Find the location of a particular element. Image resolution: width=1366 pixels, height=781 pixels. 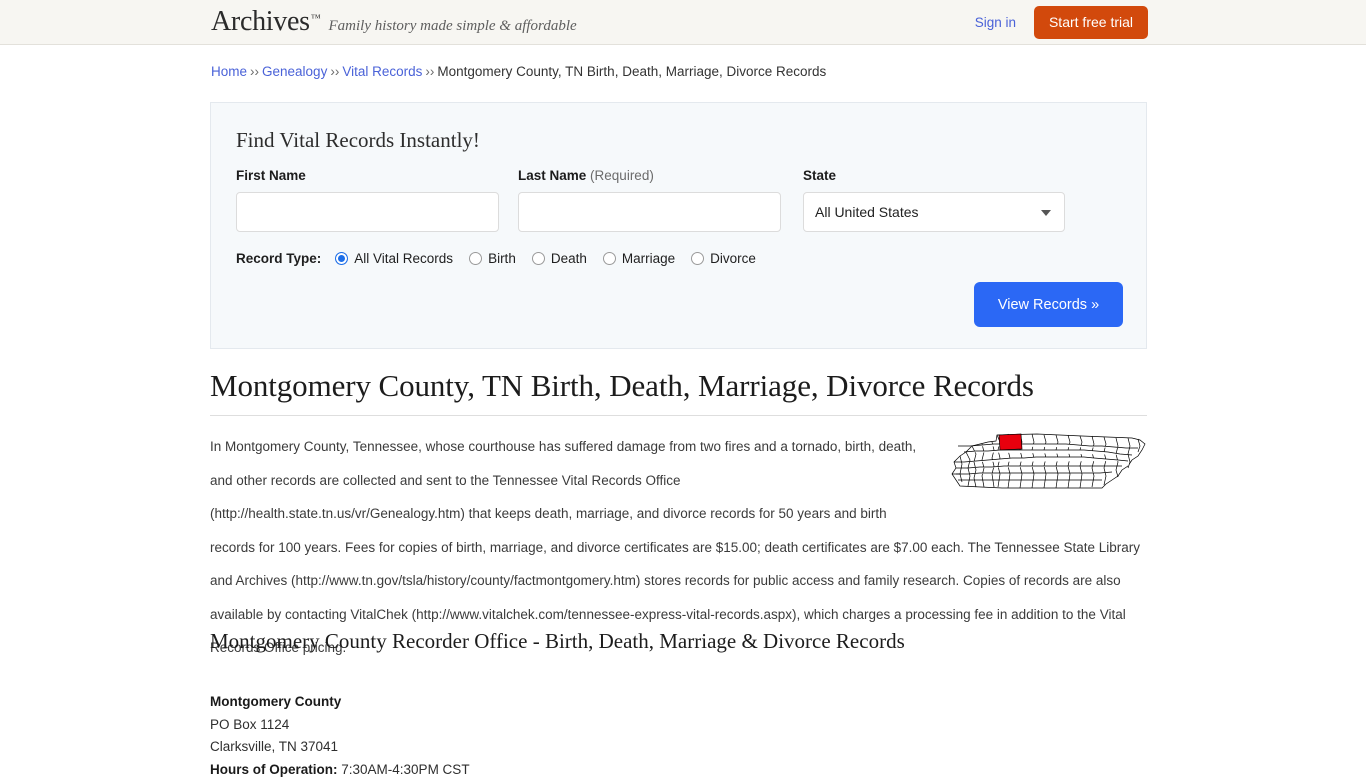

state-select: All United States is located at coordinates (934, 212).